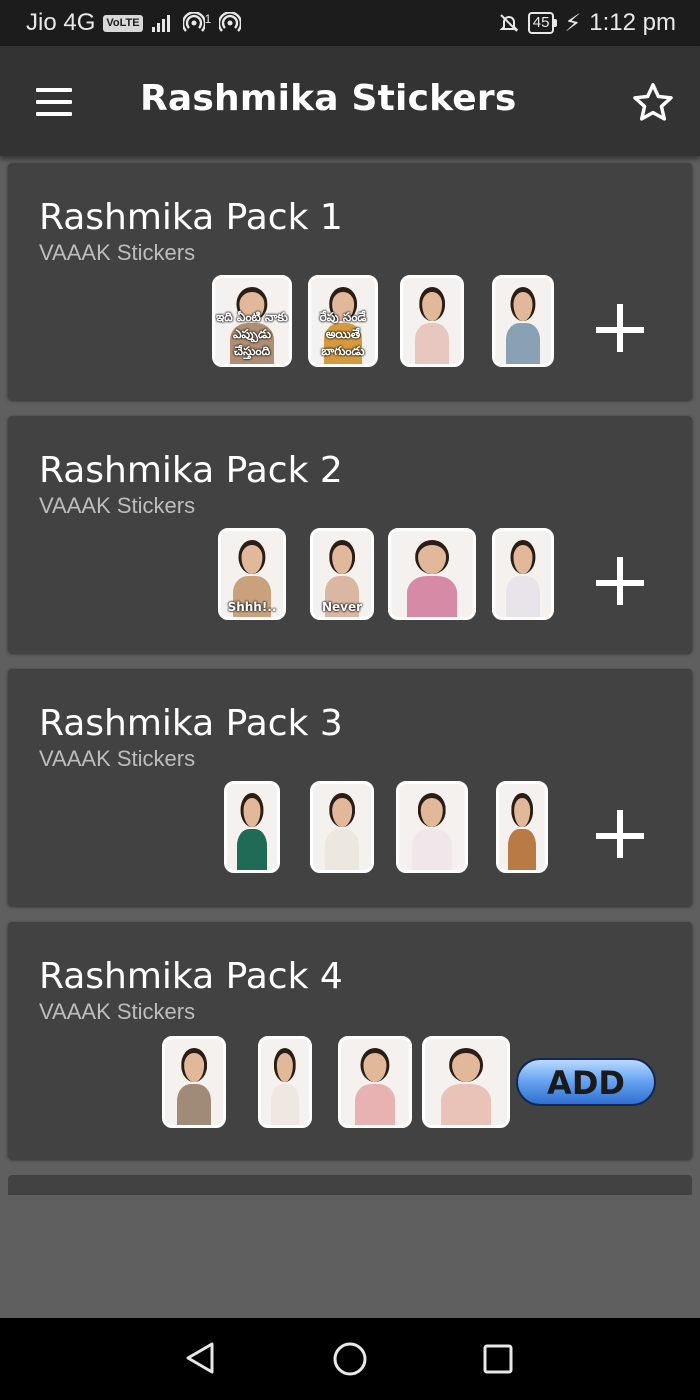 The width and height of the screenshot is (700, 1400). Describe the element at coordinates (328, 98) in the screenshot. I see `app-title: Rashmika Stickers` at that location.